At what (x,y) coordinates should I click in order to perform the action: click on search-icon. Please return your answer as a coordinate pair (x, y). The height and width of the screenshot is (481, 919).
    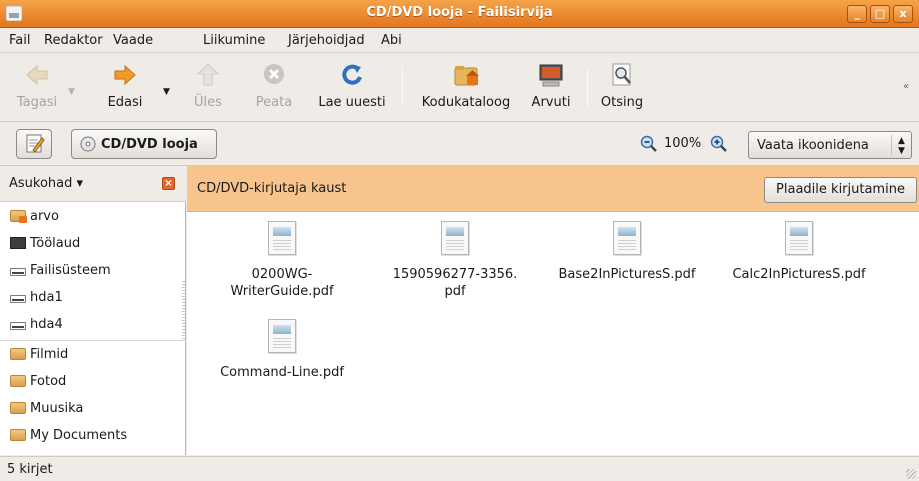
    Looking at the image, I should click on (622, 75).